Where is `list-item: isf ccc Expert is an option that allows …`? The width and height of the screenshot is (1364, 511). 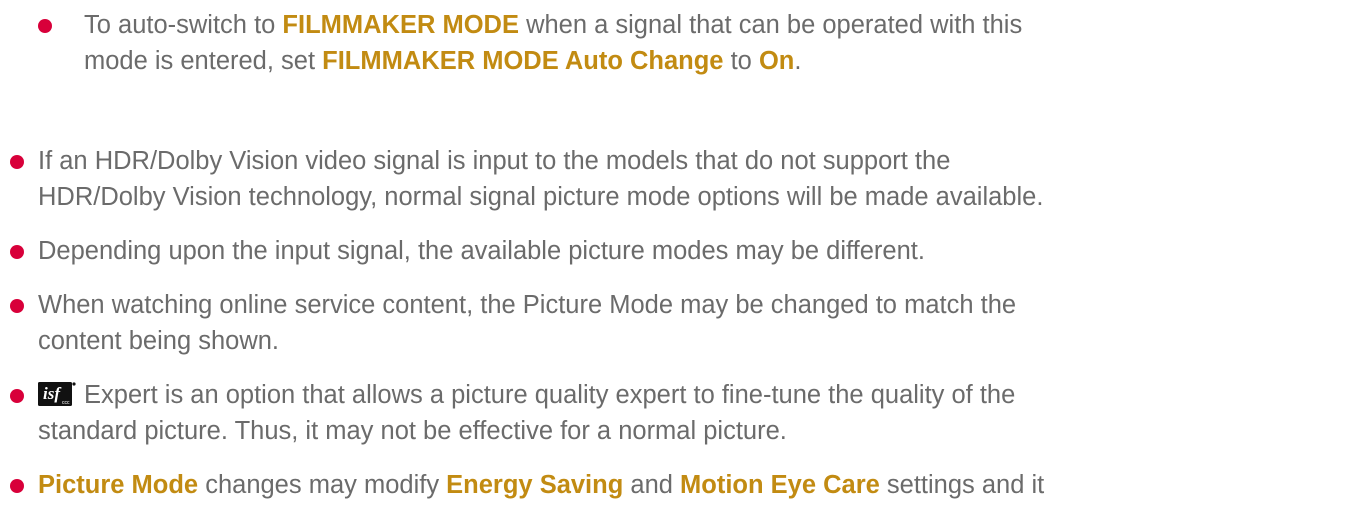
list-item: isf ccc Expert is an option that allows … is located at coordinates (659, 413).